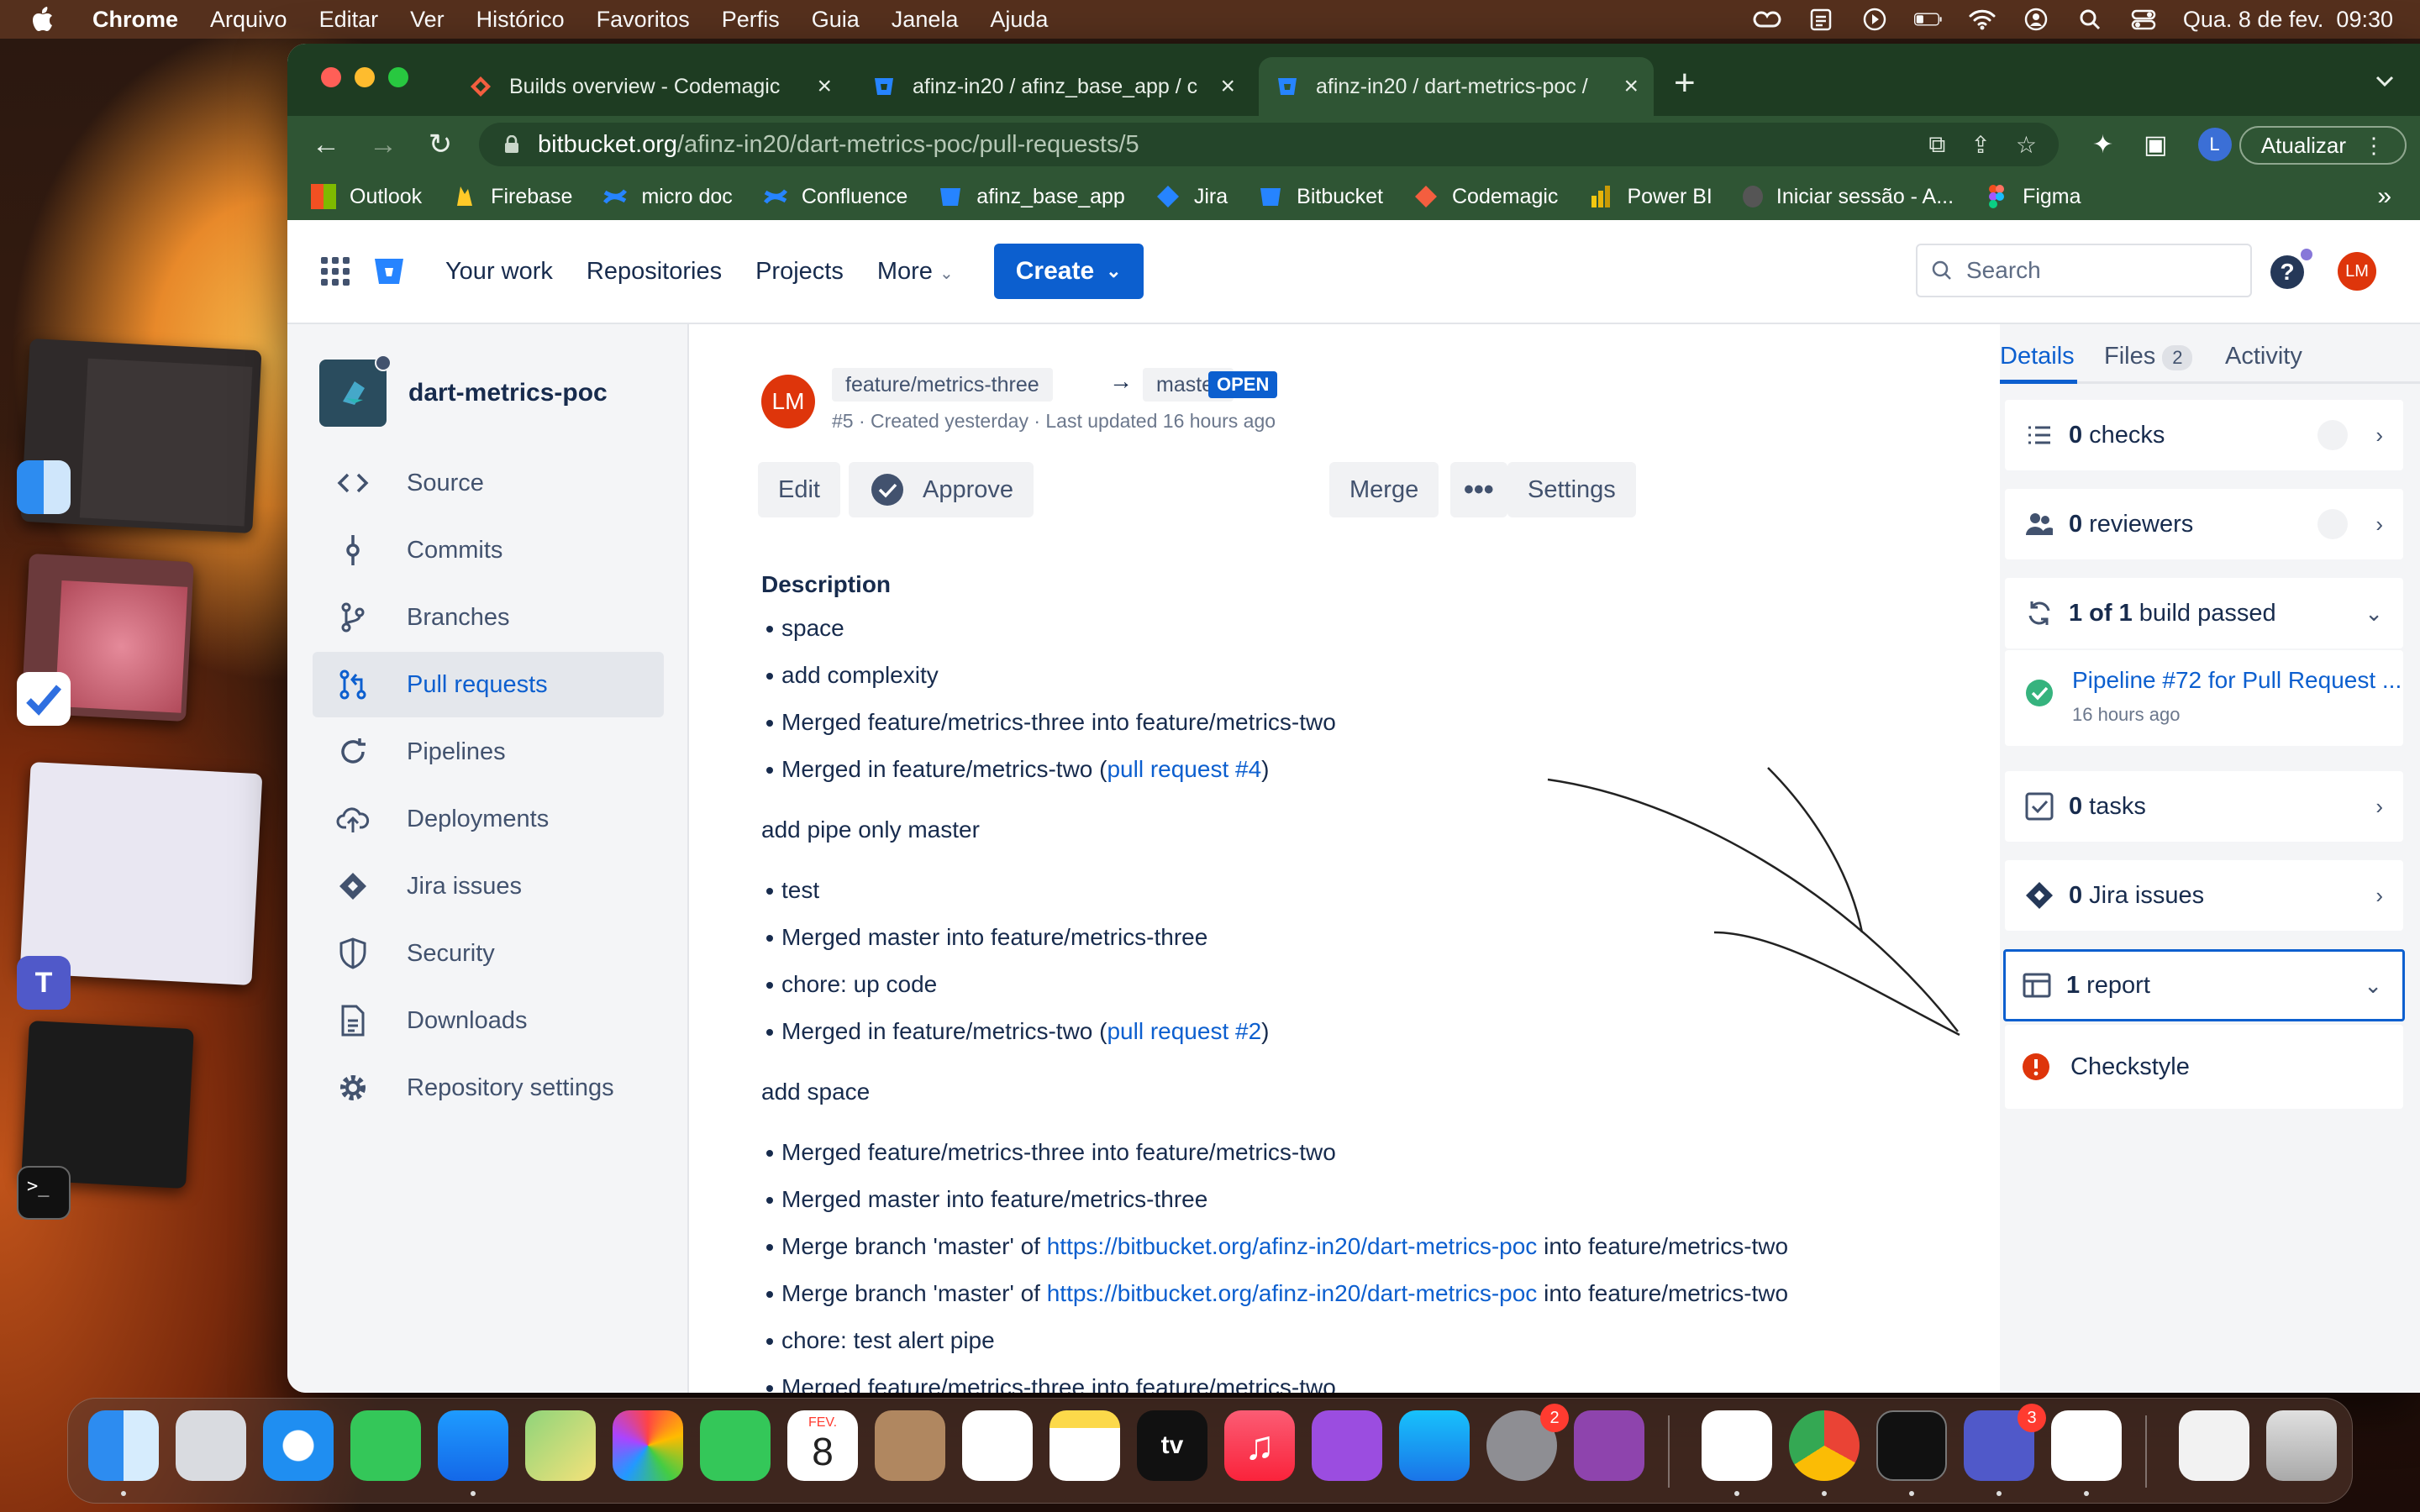  Describe the element at coordinates (2287, 272) in the screenshot. I see `help-icon: ?` at that location.